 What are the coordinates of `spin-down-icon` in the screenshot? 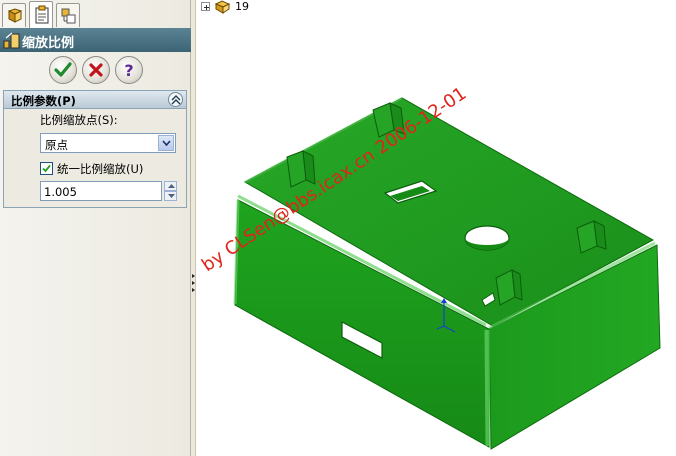 It's located at (171, 196).